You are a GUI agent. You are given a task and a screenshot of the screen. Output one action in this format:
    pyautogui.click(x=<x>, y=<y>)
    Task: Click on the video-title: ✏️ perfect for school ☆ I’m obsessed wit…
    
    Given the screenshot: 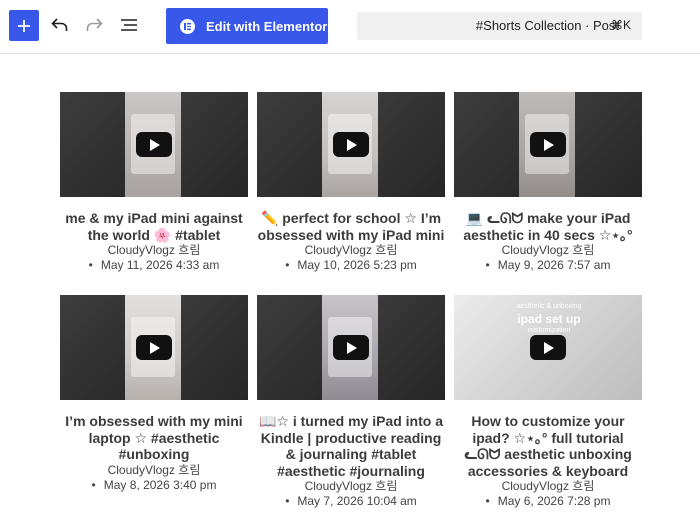 What is the action you would take?
    pyautogui.click(x=351, y=226)
    